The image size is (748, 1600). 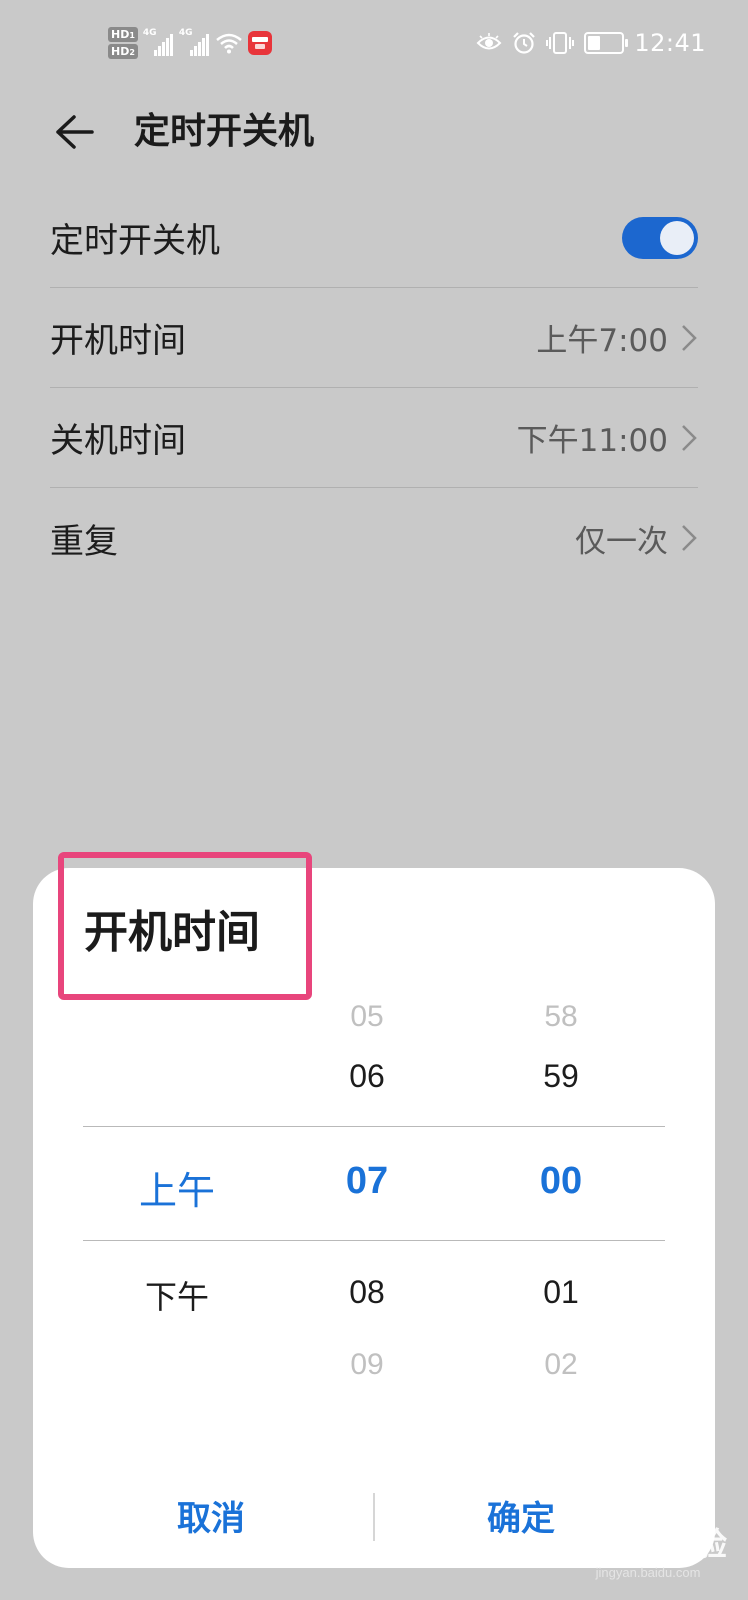 What do you see at coordinates (677, 237) in the screenshot?
I see `toggle-knob` at bounding box center [677, 237].